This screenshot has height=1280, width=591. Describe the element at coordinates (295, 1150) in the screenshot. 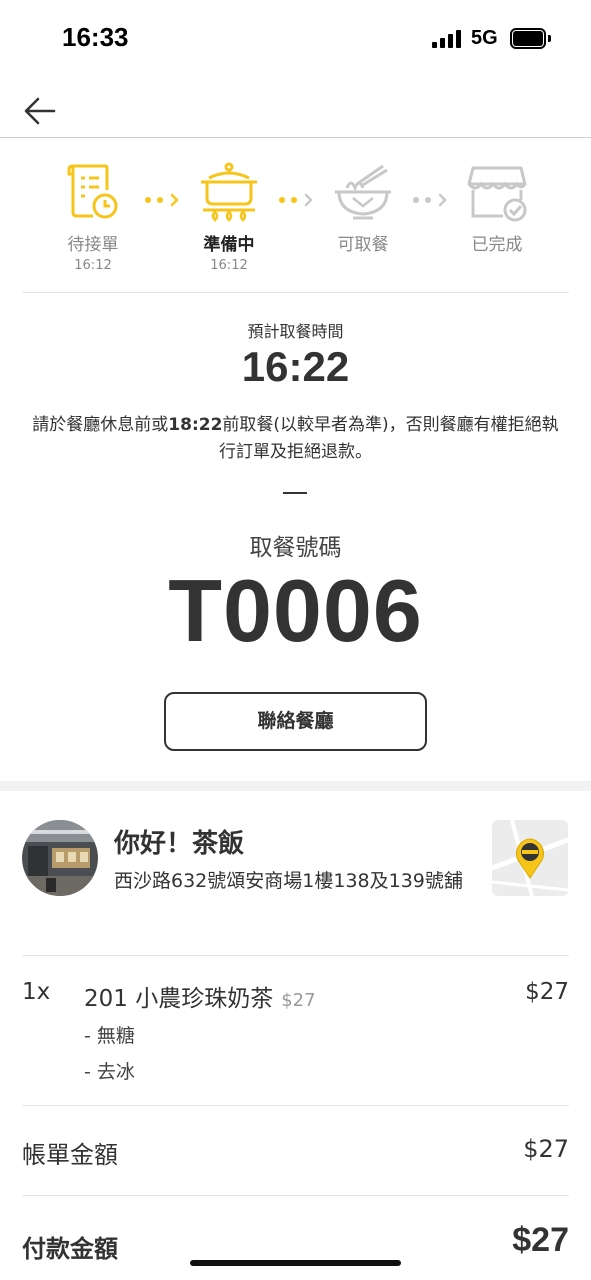

I see `bill-amount-row: 帳單金額 $27` at that location.